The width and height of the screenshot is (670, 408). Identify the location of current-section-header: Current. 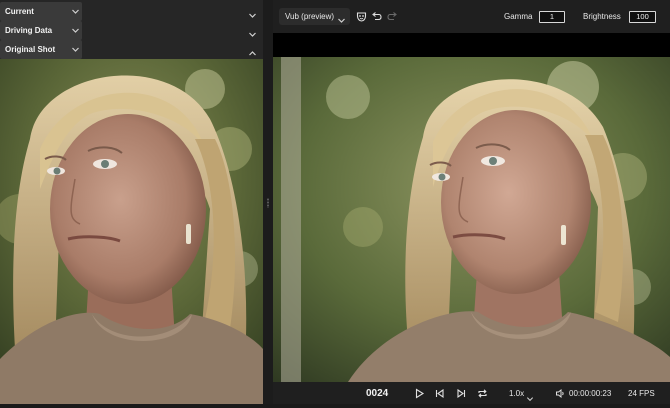
(41, 11).